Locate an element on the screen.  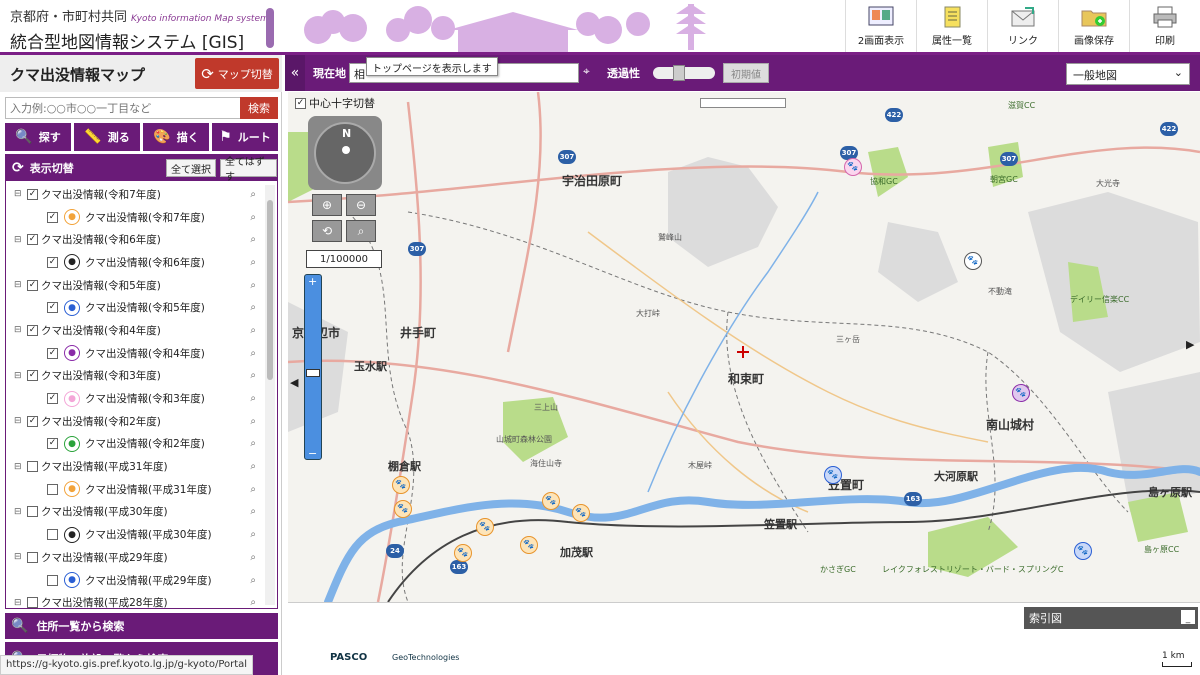
layer-group: ⊟ ✓ クマ出没情報(令和3年度) ⌕ is located at coordinates (135, 376).